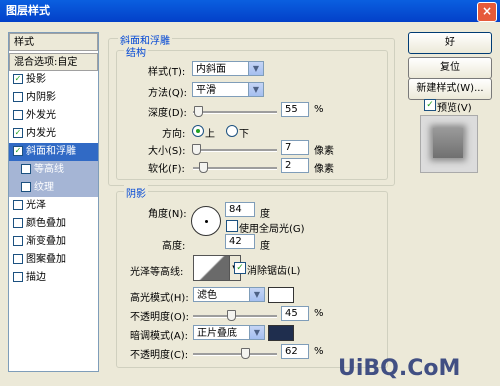 The width and height of the screenshot is (500, 386). I want to click on style-select-value: 内斜面, so click(211, 69).